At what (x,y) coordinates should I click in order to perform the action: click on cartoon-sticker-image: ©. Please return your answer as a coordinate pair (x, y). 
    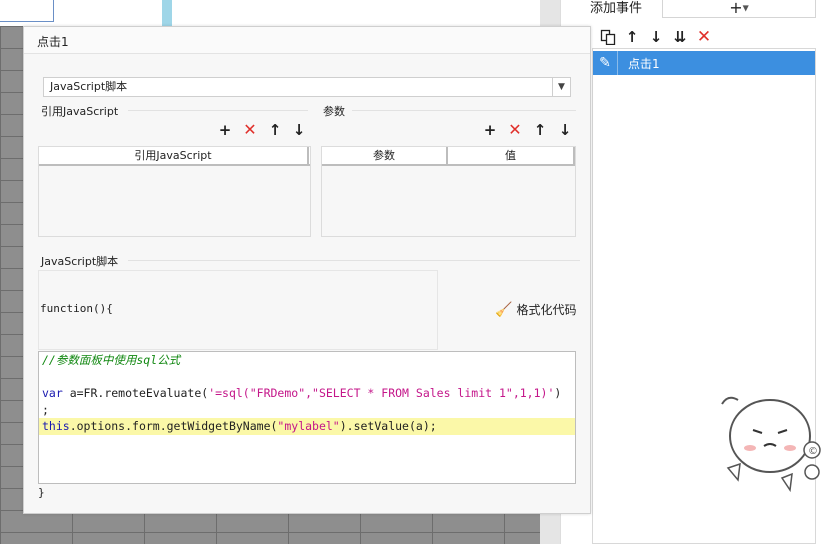
    Looking at the image, I should click on (773, 445).